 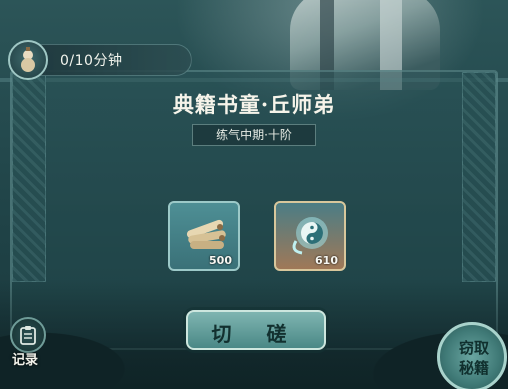 I want to click on reward-item-scrolls: 500, so click(x=204, y=236).